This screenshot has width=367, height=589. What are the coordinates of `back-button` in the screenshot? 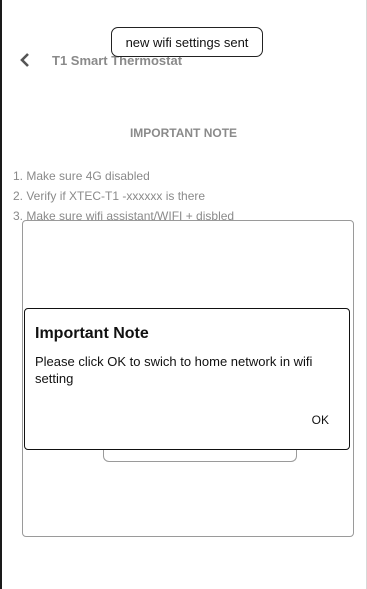 It's located at (26, 60).